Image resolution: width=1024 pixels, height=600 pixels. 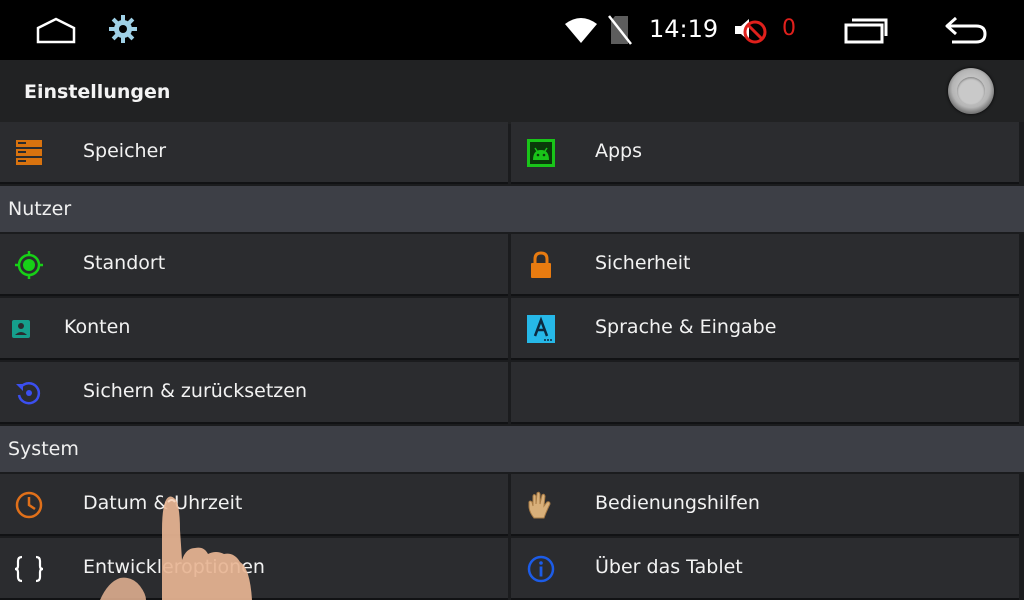 What do you see at coordinates (254, 265) in the screenshot?
I see `settings-item-standort: Standort` at bounding box center [254, 265].